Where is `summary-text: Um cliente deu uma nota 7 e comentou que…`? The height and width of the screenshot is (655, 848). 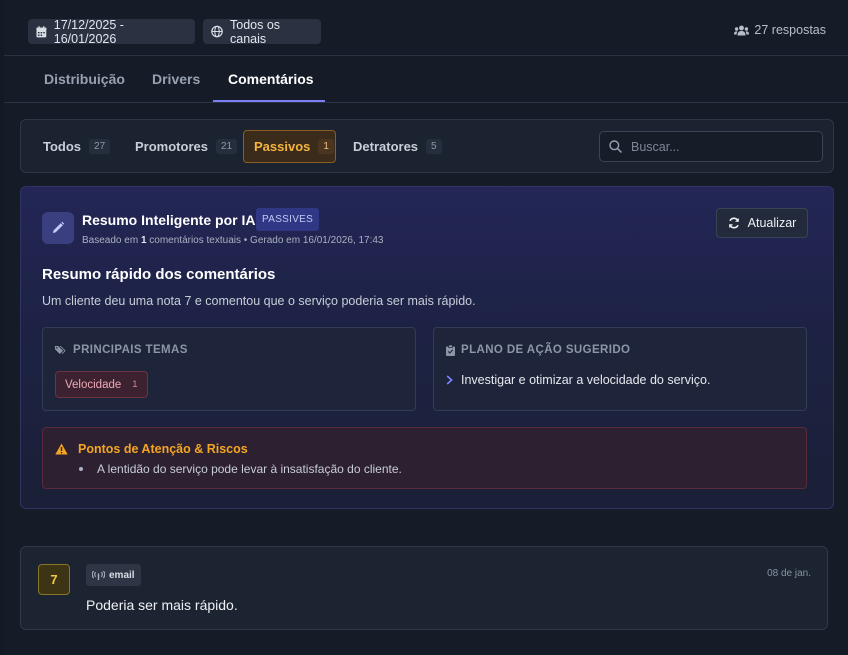
summary-text: Um cliente deu uma nota 7 e comentou que… is located at coordinates (259, 301).